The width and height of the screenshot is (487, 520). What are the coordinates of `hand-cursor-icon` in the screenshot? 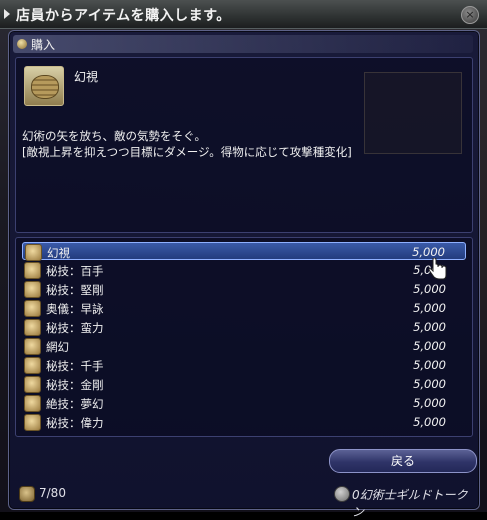 It's located at (437, 269).